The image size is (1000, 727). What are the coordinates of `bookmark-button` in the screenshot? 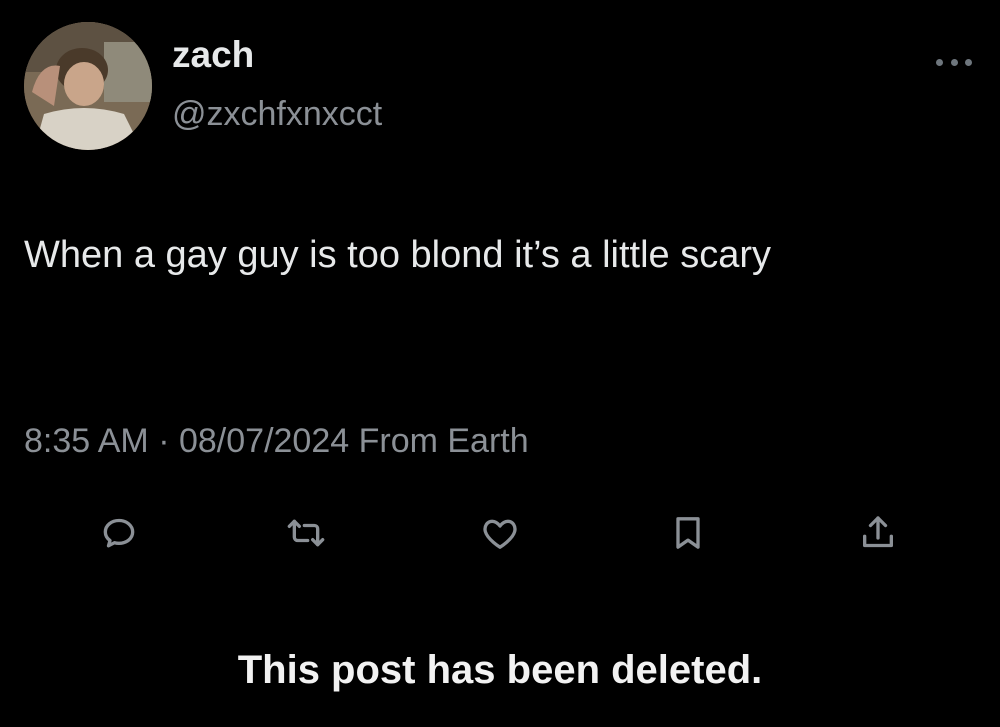 It's located at (688, 533).